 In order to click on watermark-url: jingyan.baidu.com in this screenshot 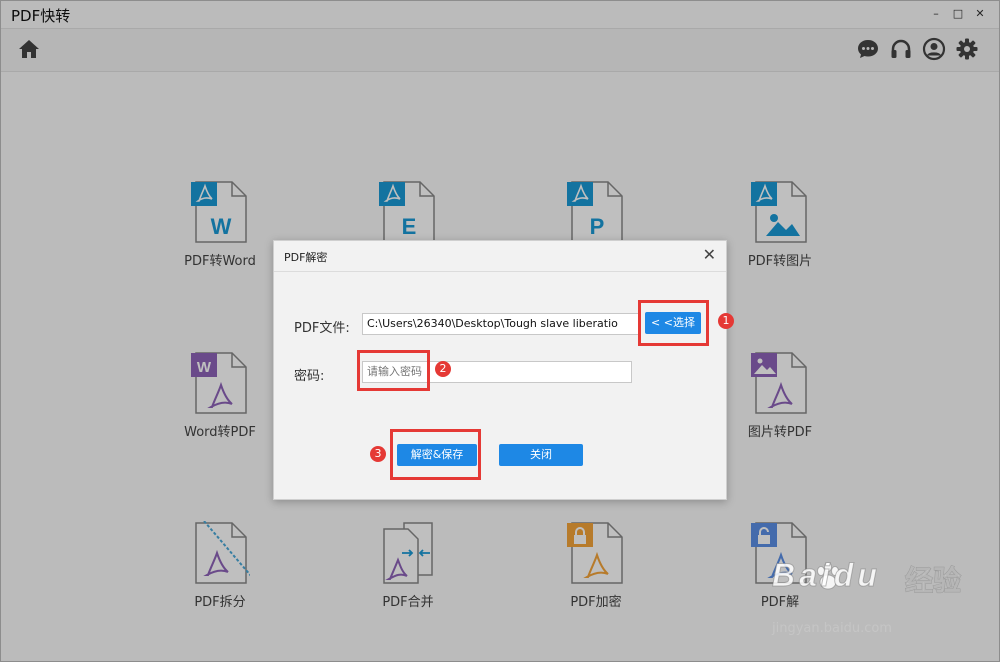, I will do `click(832, 628)`.